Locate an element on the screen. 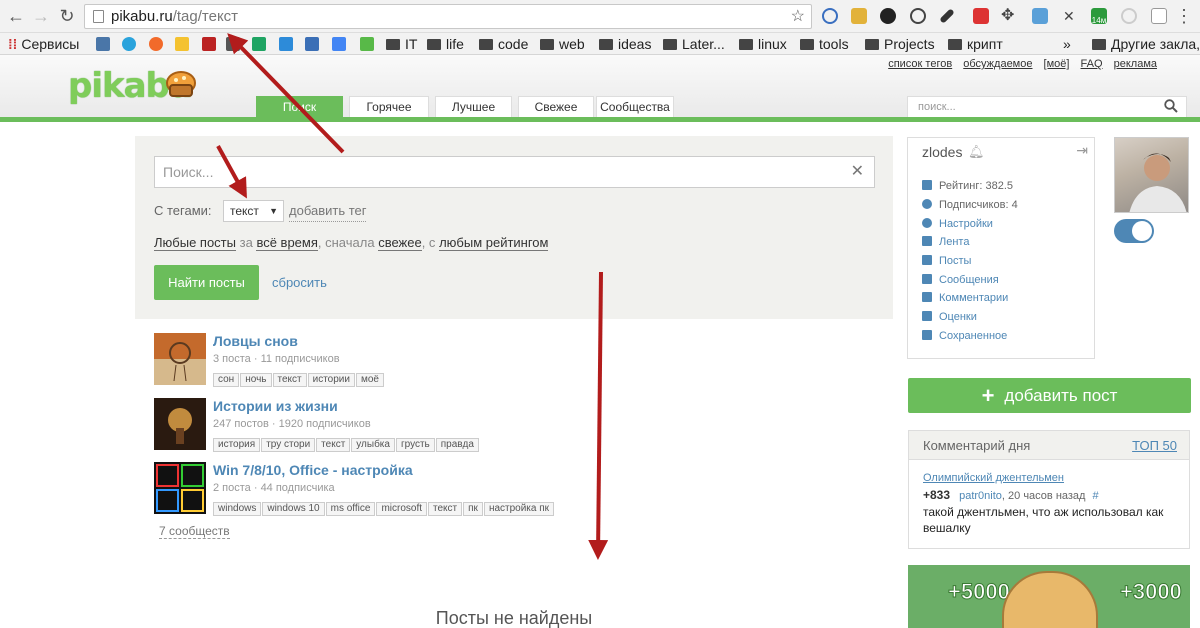 This screenshot has height=628, width=1200. extension-icon: ✥ is located at coordinates (1009, 16).